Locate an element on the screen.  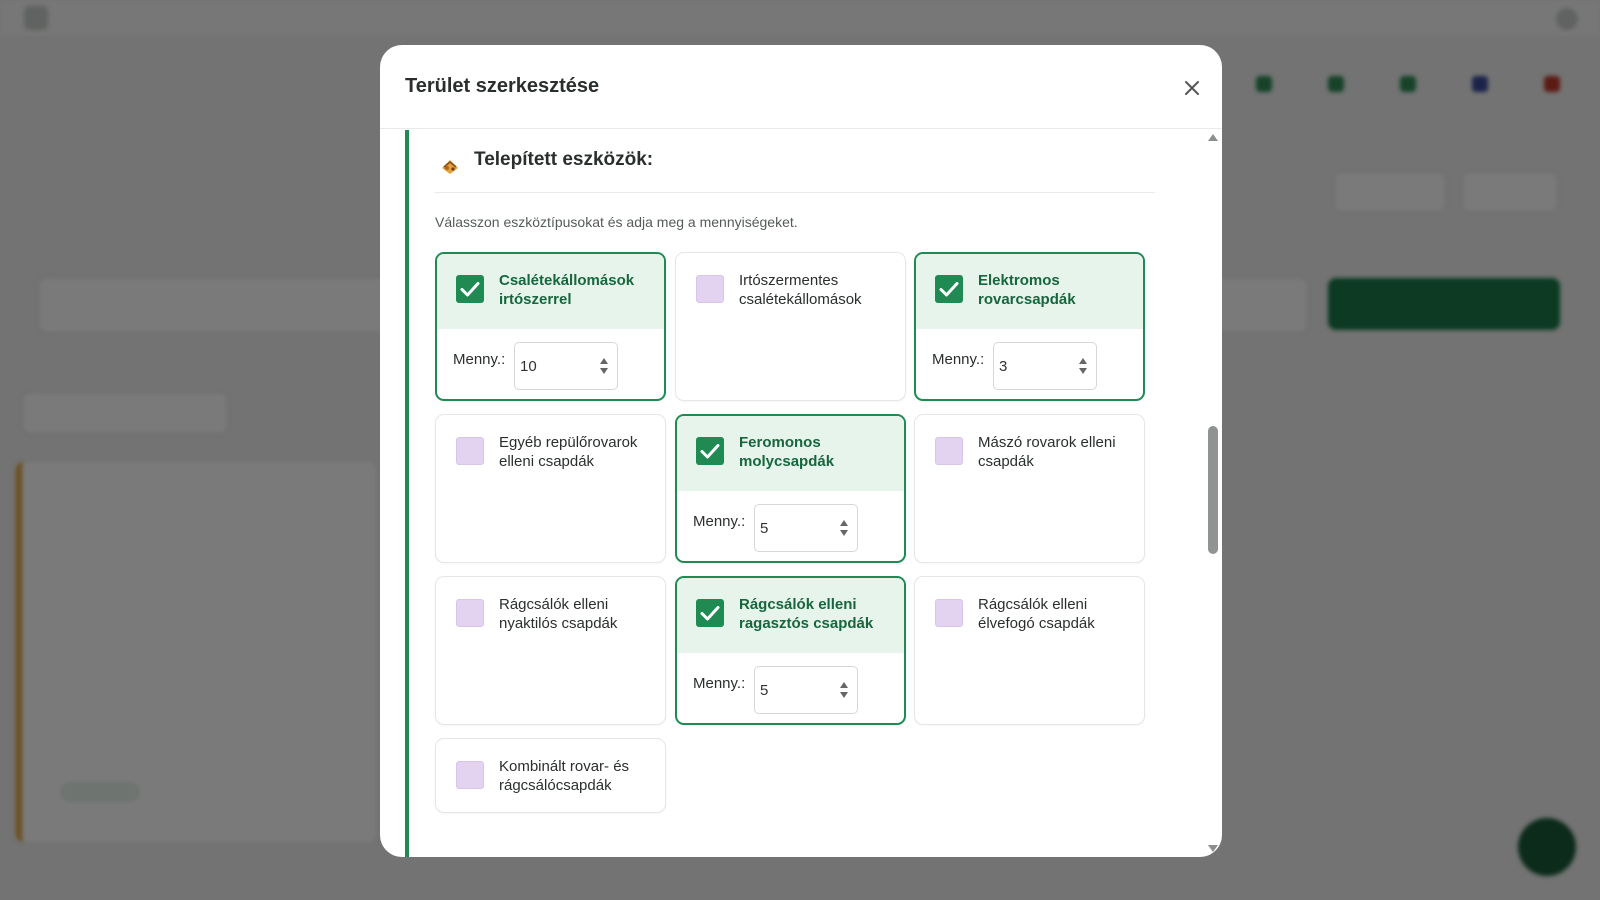
device-label: Rágcsálók elleni ragasztós csapdák is located at coordinates (806, 614).